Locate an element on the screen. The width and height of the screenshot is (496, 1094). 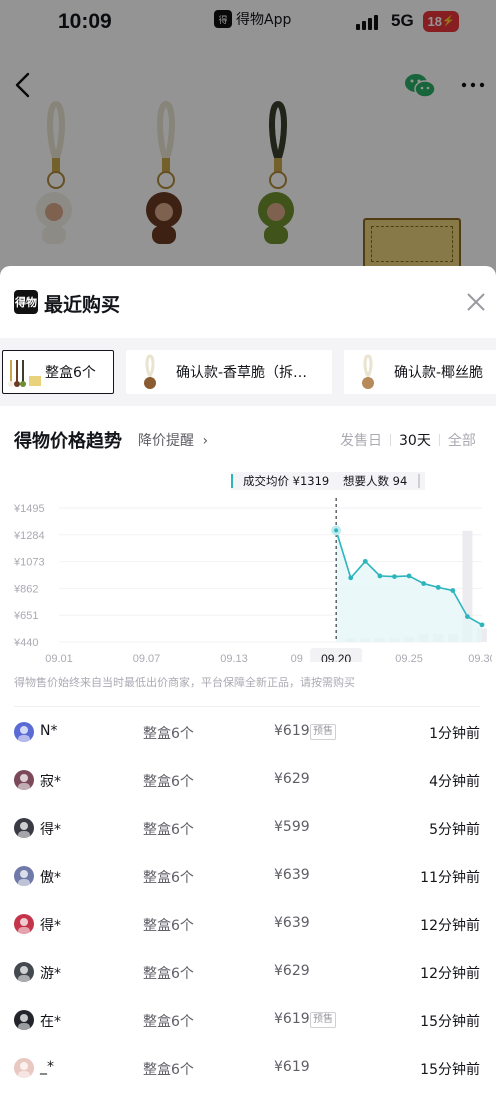
product-spec-tabs: 整盒6个 确认款-香草脆（拆… 确认款-椰丝脆 is located at coordinates (248, 372).